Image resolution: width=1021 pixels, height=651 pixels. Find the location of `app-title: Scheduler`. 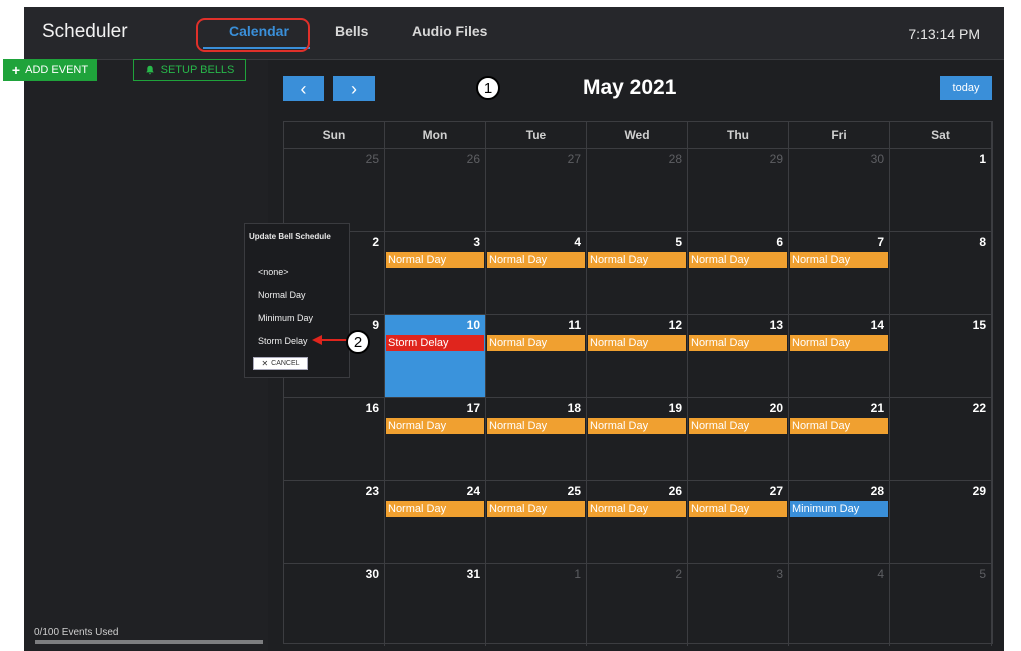

app-title: Scheduler is located at coordinates (85, 31).